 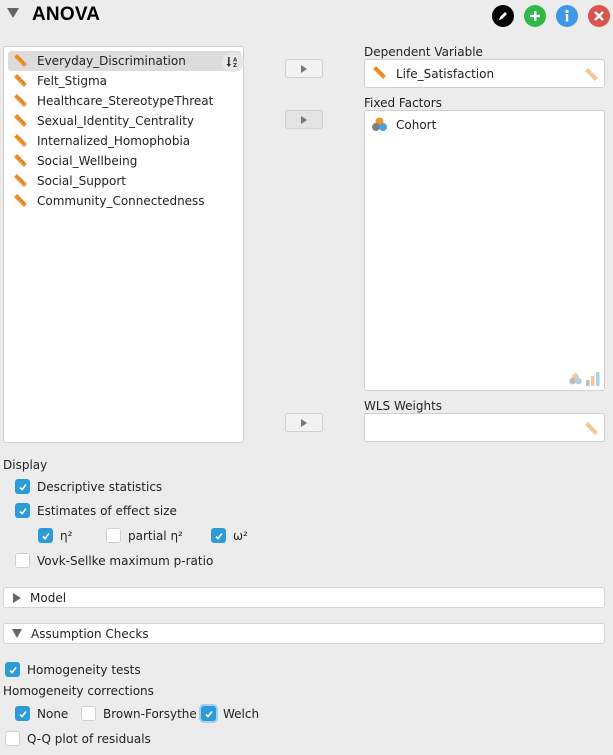 I want to click on model-section-header: Model, so click(x=304, y=597).